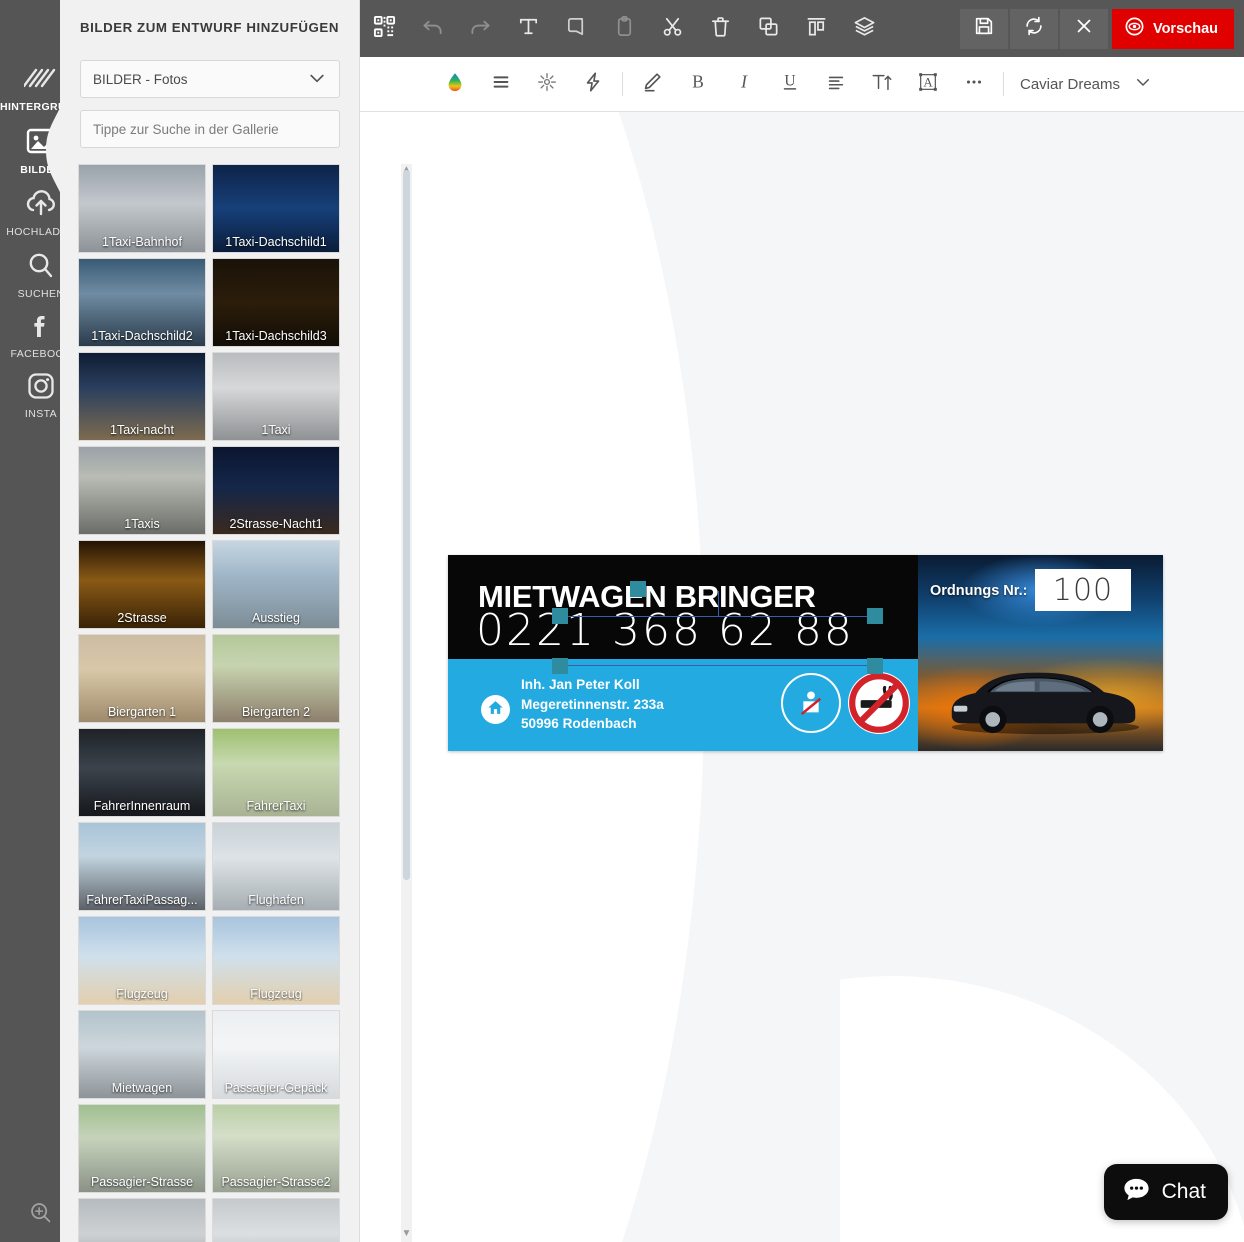  I want to click on gallery-thumbnail: Passagier-Strasse, so click(142, 1148).